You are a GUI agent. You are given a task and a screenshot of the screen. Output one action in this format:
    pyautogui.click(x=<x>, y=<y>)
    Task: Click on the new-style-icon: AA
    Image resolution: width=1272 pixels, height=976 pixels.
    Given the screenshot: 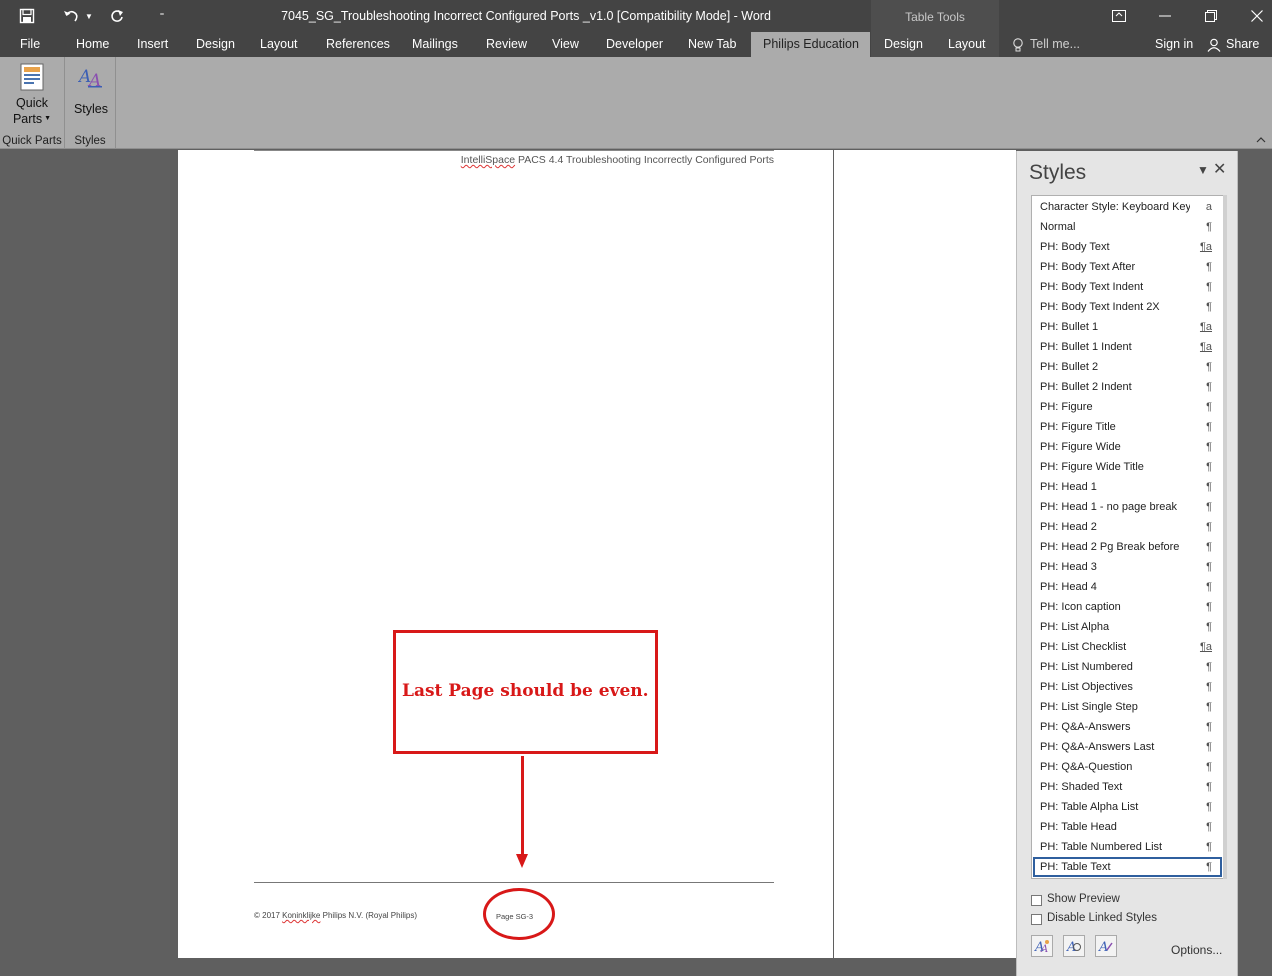 What is the action you would take?
    pyautogui.click(x=1041, y=946)
    